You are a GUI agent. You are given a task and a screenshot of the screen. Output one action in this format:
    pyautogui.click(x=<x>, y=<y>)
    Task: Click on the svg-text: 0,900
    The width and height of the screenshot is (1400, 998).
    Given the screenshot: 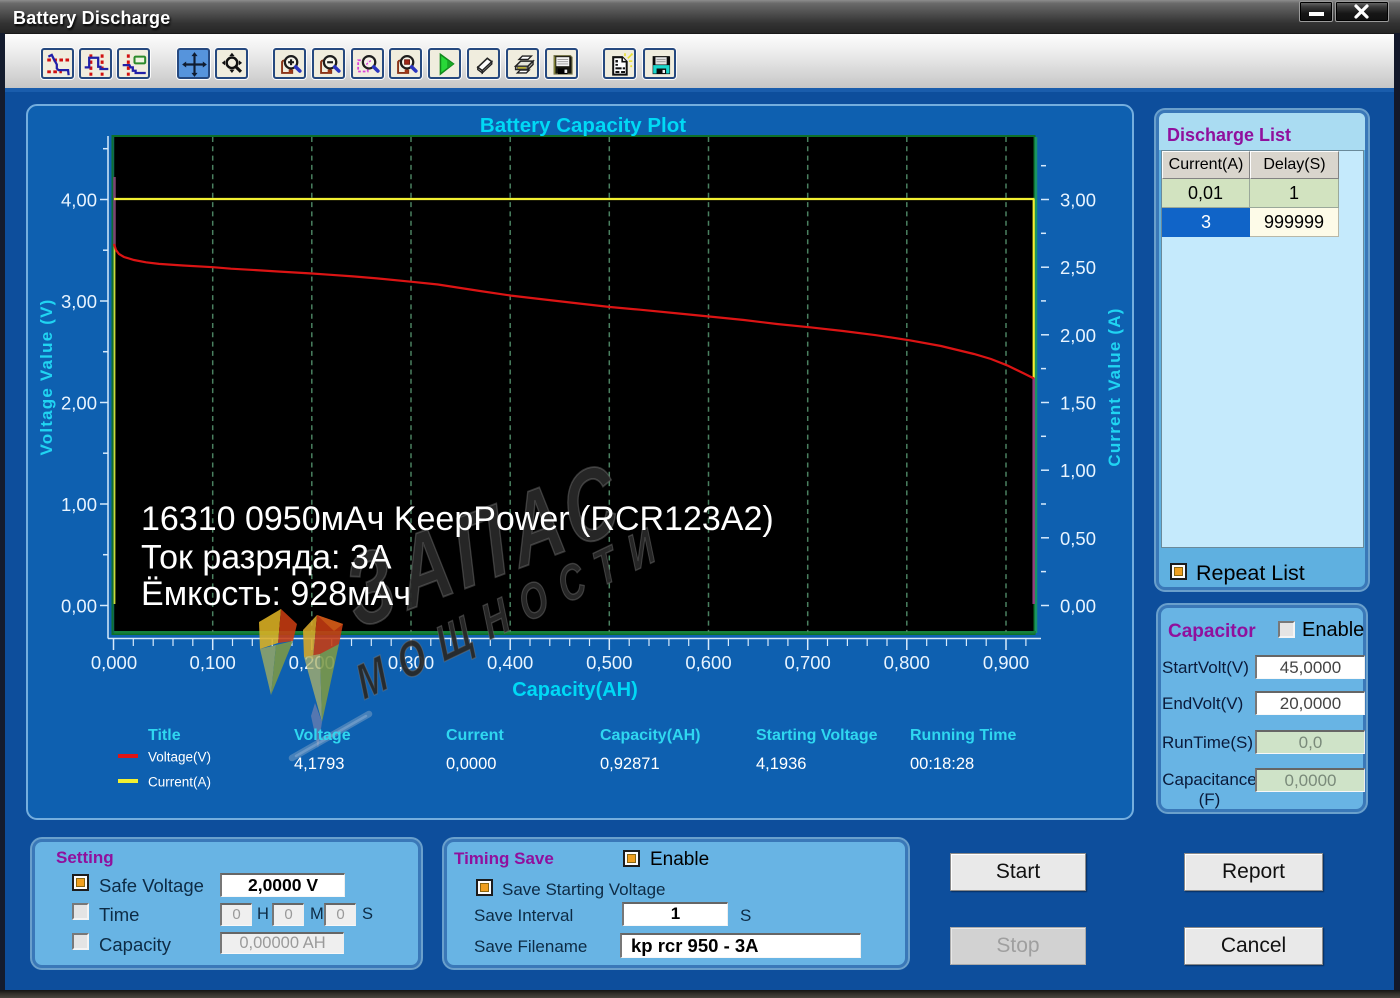 What is the action you would take?
    pyautogui.click(x=1006, y=662)
    